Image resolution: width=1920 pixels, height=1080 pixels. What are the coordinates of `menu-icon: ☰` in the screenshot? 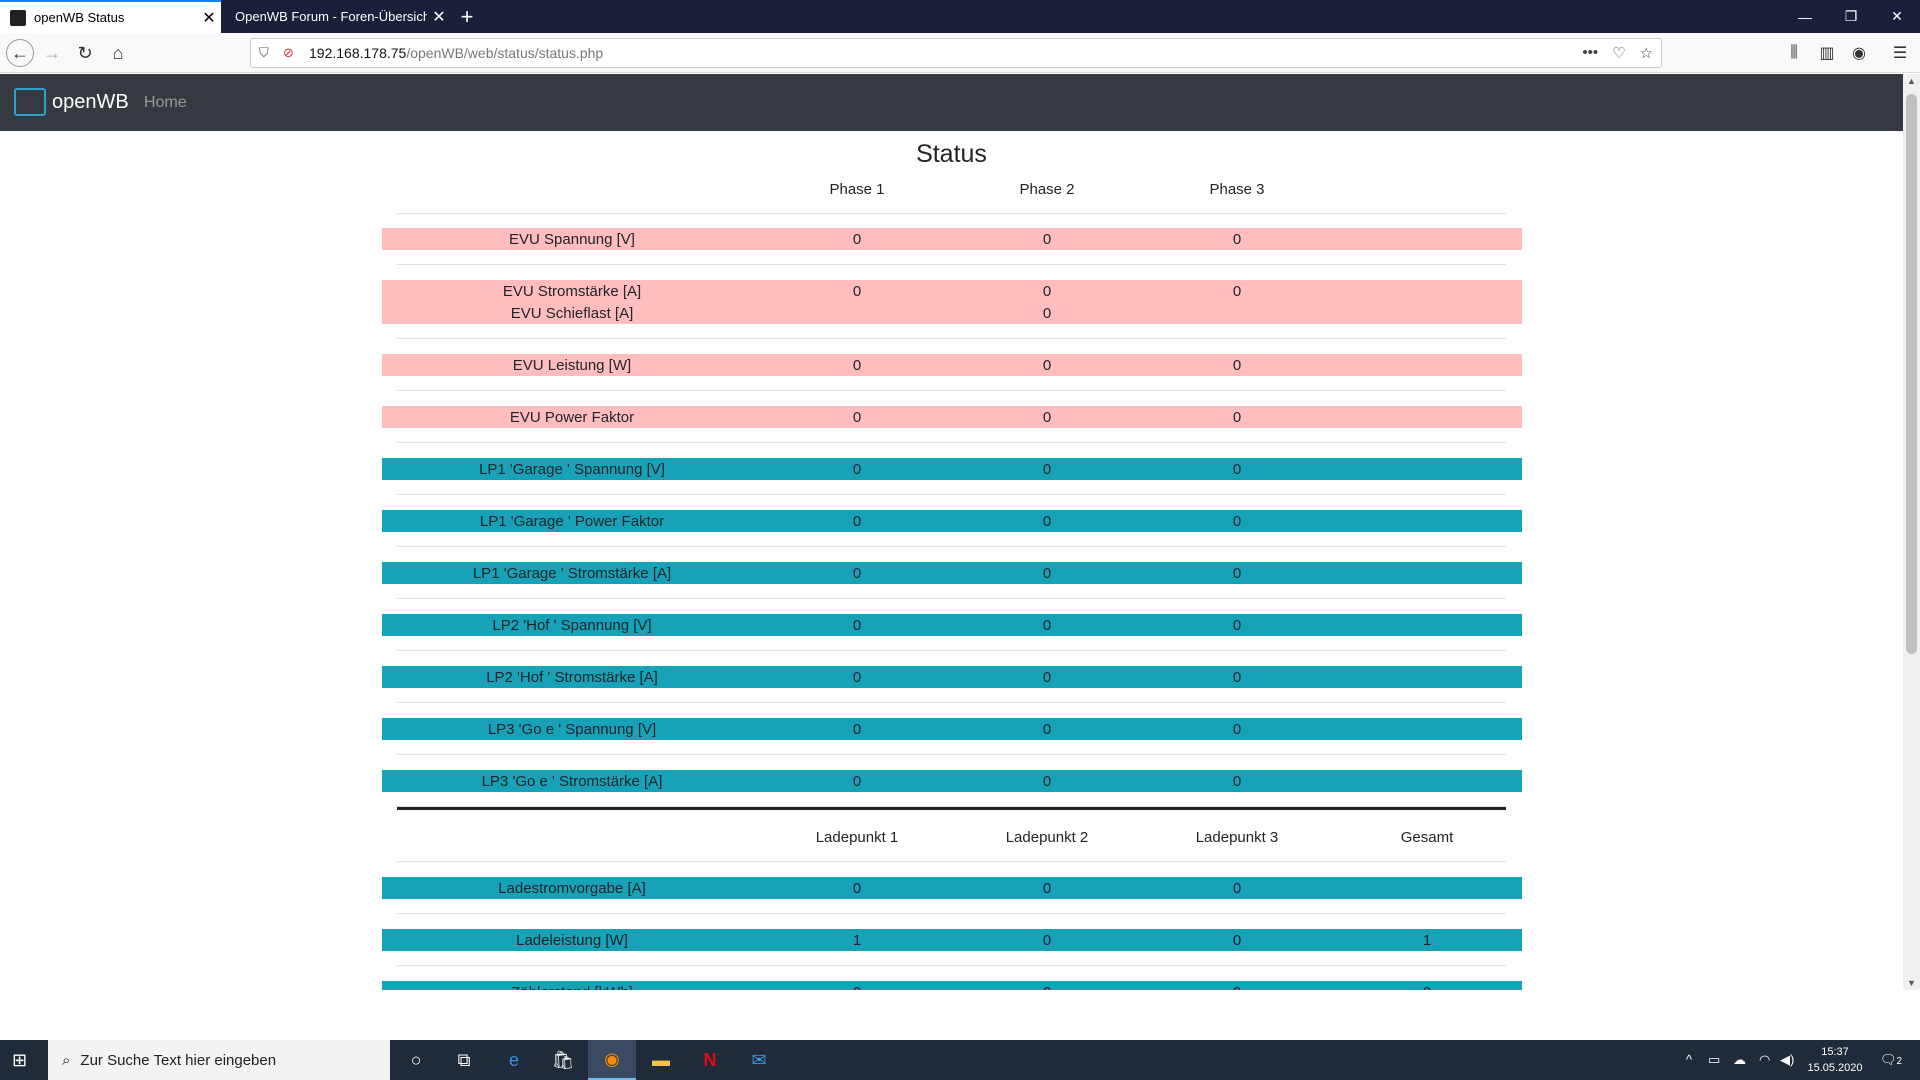 It's located at (1900, 53).